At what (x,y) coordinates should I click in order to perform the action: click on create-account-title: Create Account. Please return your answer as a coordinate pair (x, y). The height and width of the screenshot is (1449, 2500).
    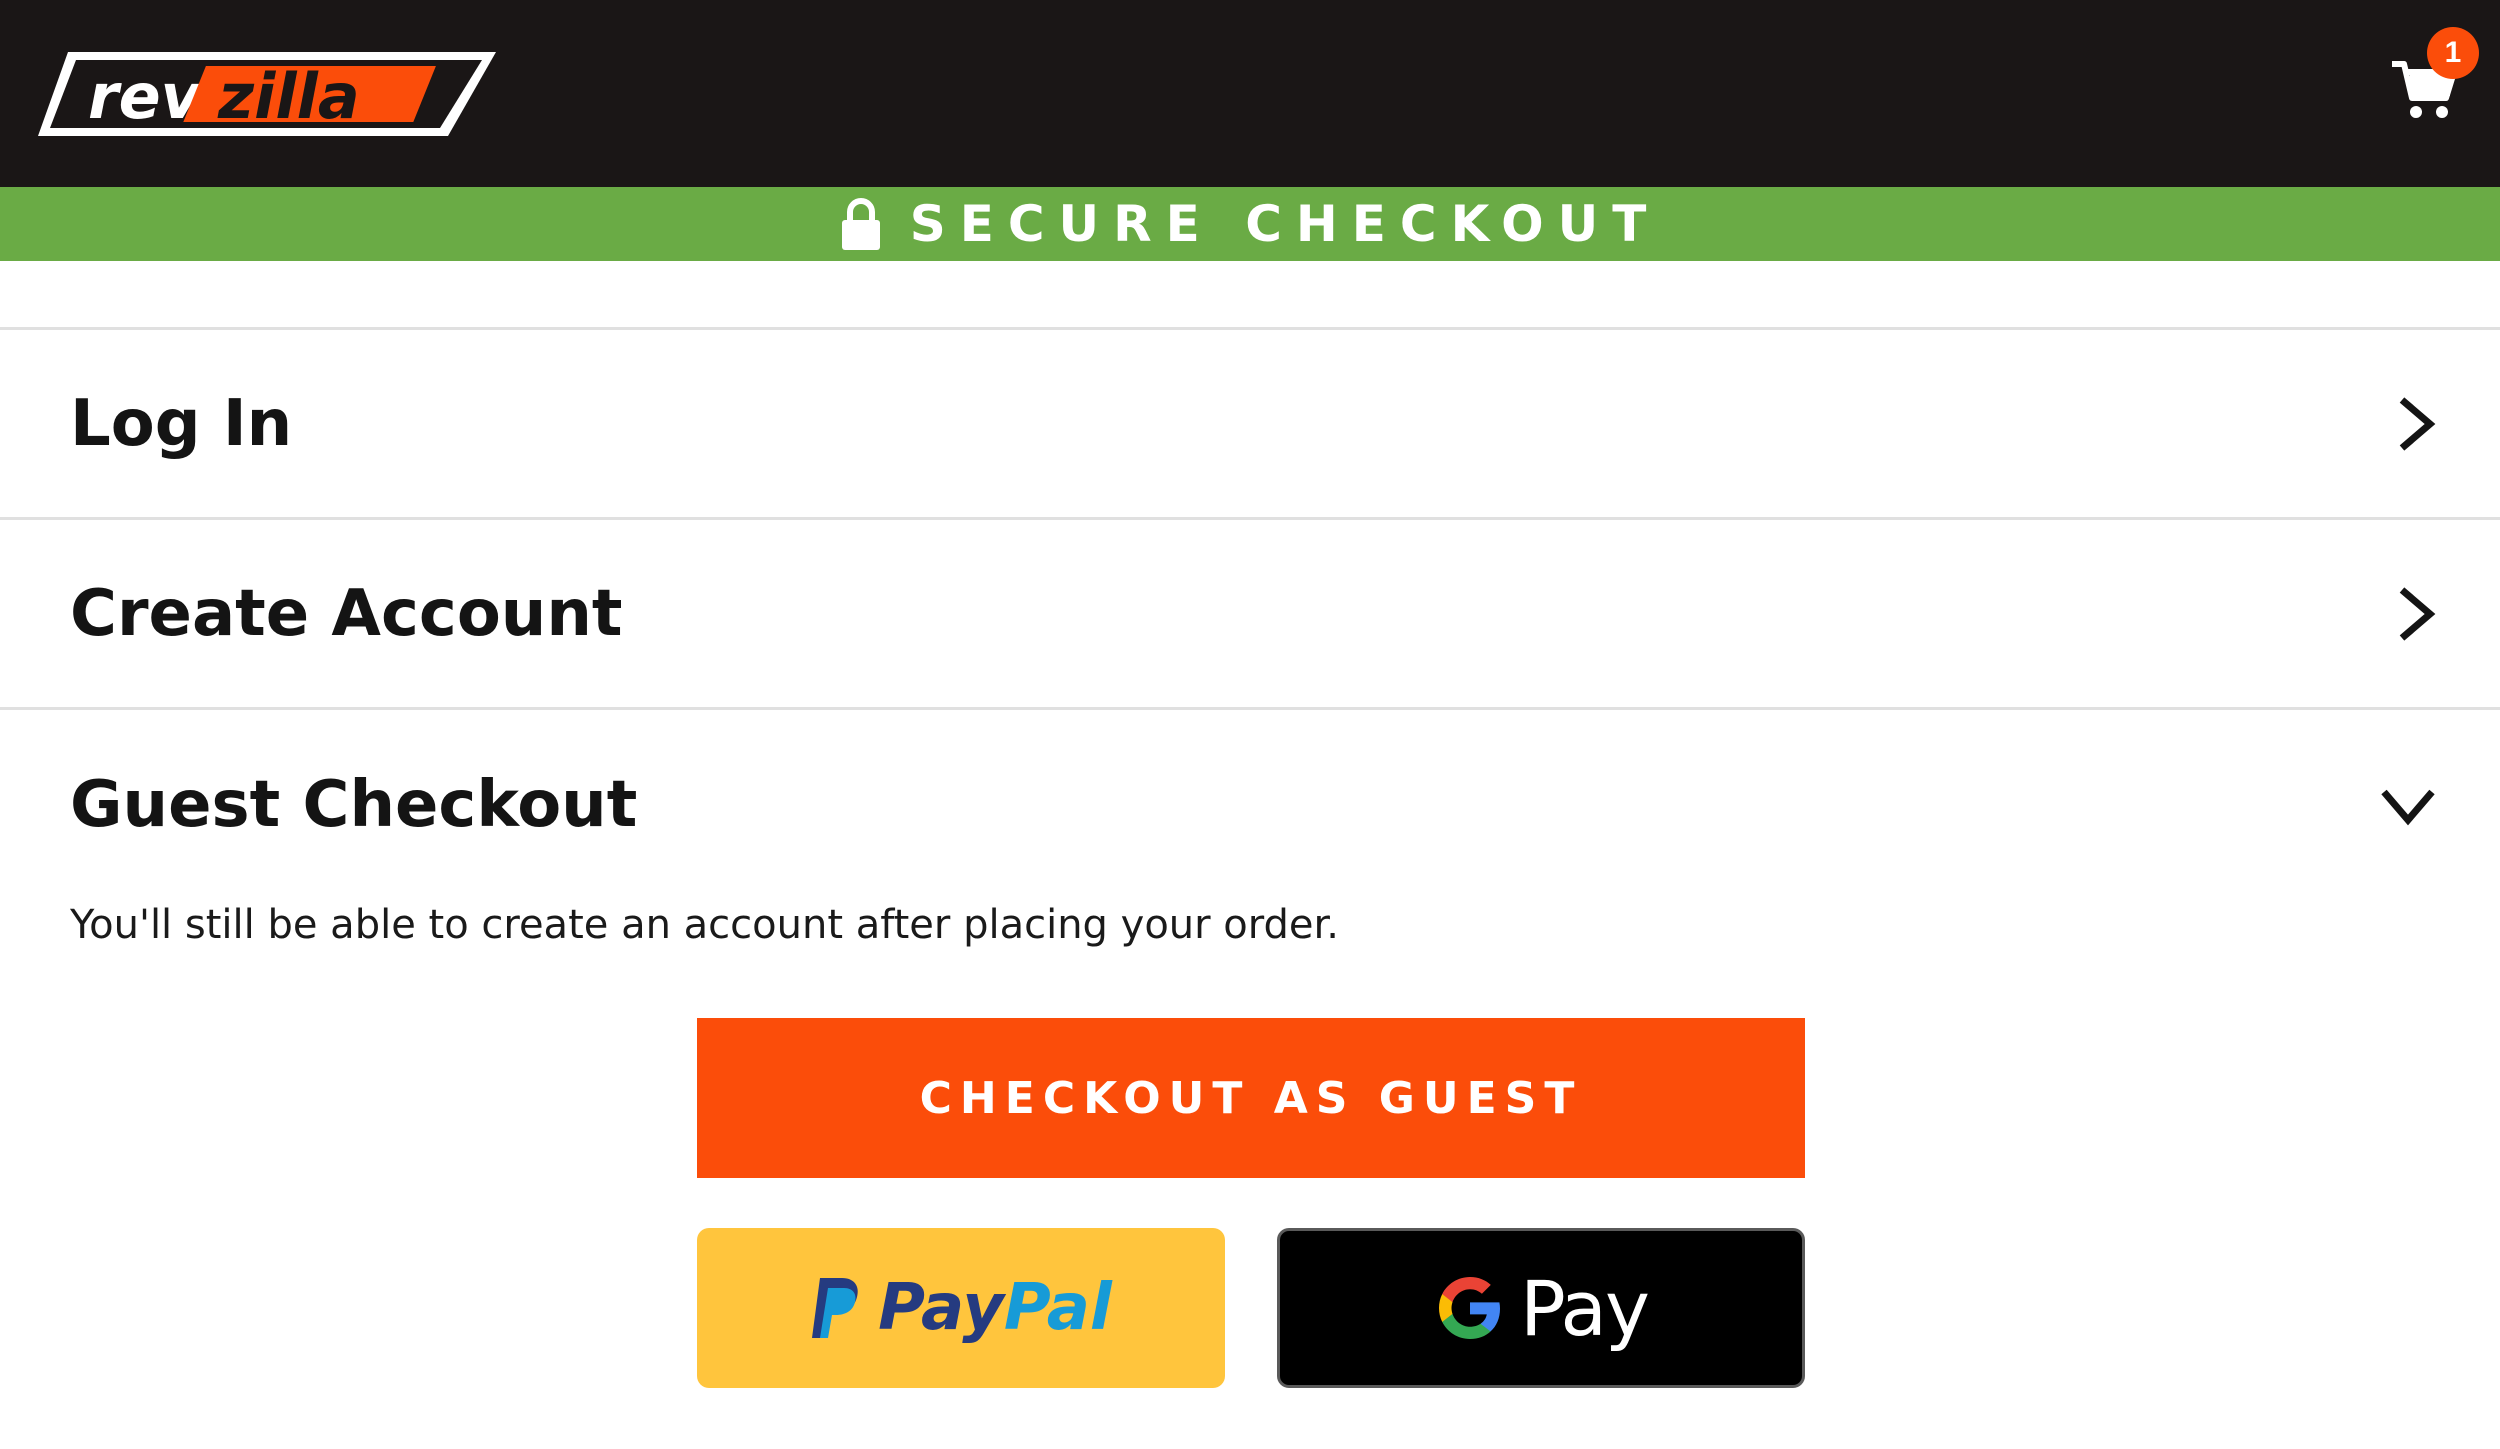
    Looking at the image, I should click on (346, 613).